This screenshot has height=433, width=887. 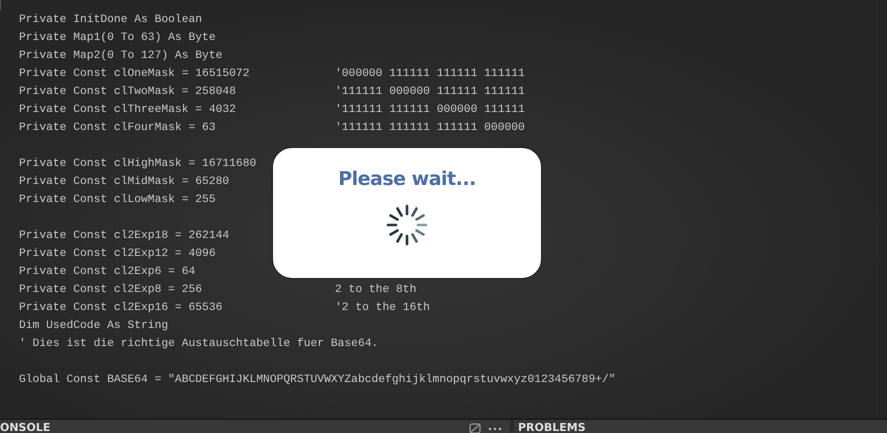 What do you see at coordinates (475, 427) in the screenshot?
I see `clear-icon` at bounding box center [475, 427].